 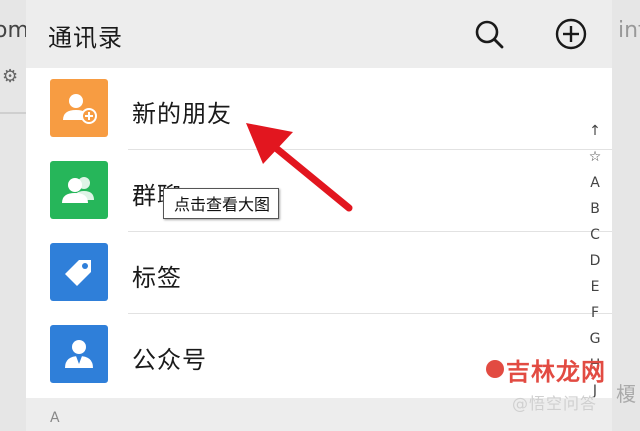 I want to click on index-letter: F, so click(x=595, y=313).